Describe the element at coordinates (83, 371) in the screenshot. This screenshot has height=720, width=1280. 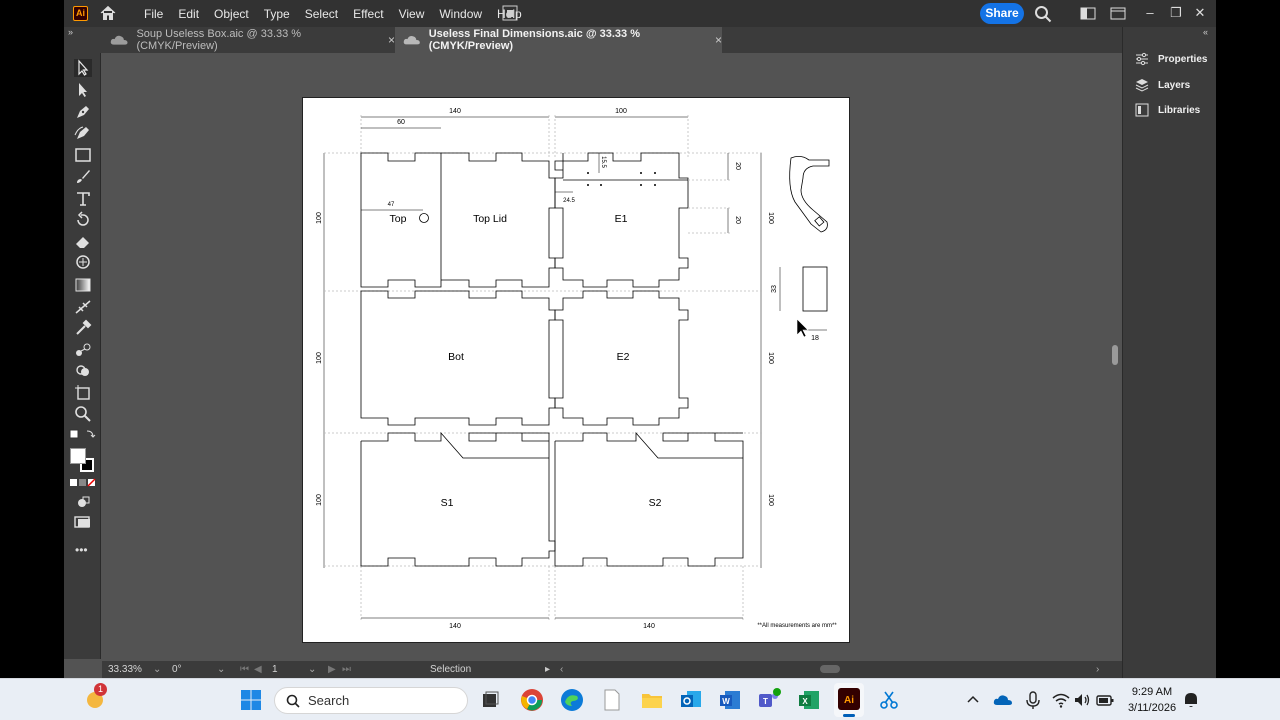
I see `shape-builder-tool-icon` at that location.